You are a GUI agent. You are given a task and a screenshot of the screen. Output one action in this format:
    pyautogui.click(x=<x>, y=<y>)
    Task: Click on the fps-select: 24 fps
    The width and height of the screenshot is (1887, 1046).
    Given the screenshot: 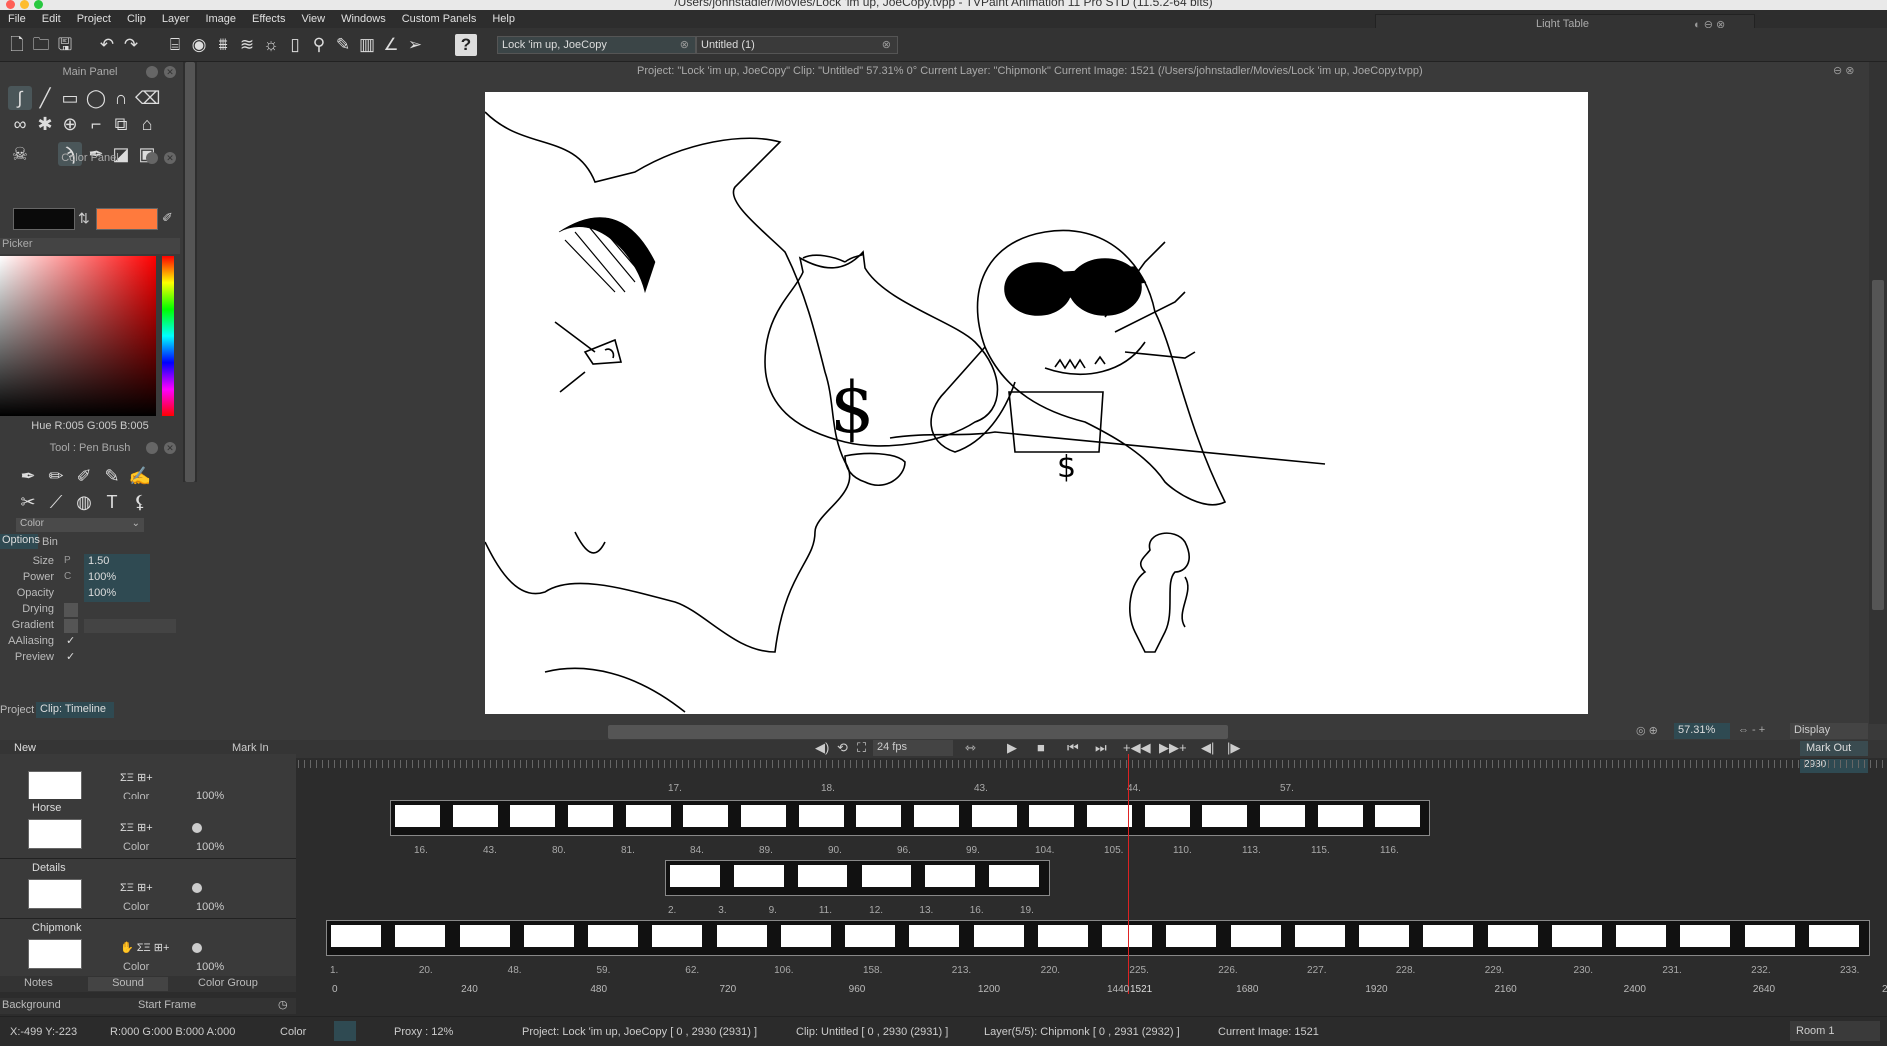 What is the action you would take?
    pyautogui.click(x=913, y=748)
    